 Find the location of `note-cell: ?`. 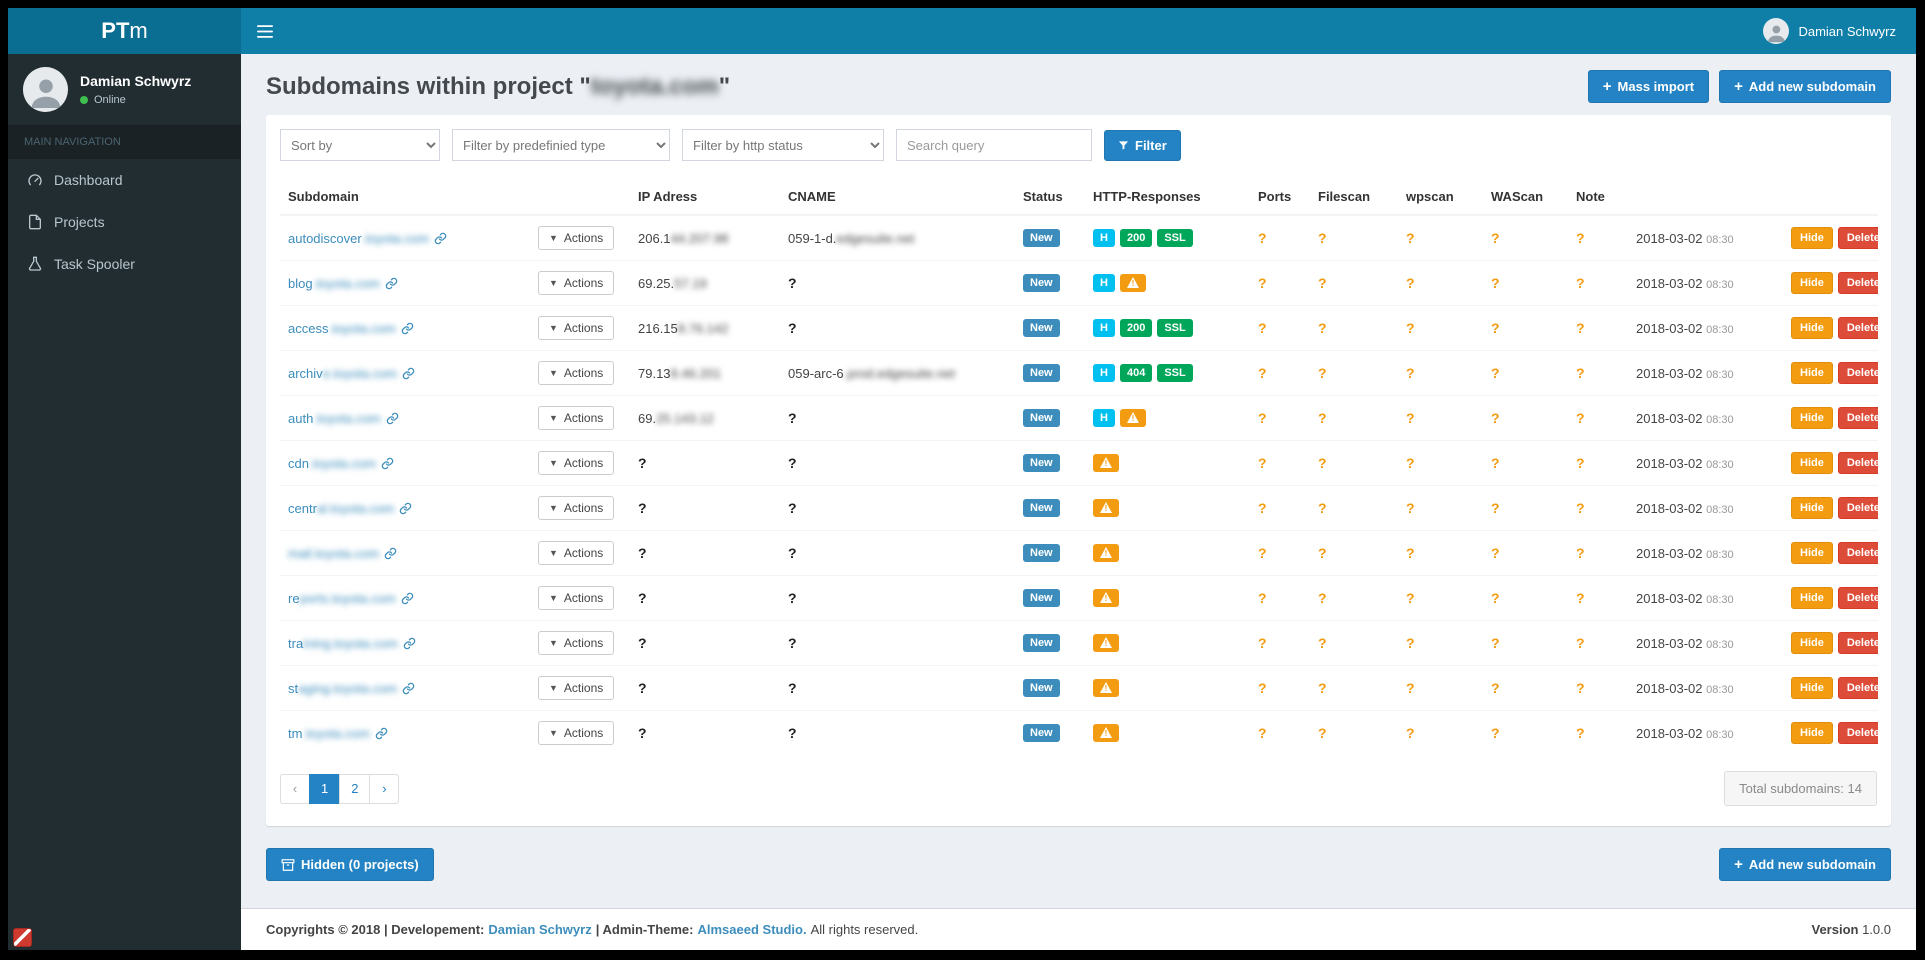

note-cell: ? is located at coordinates (1598, 418).